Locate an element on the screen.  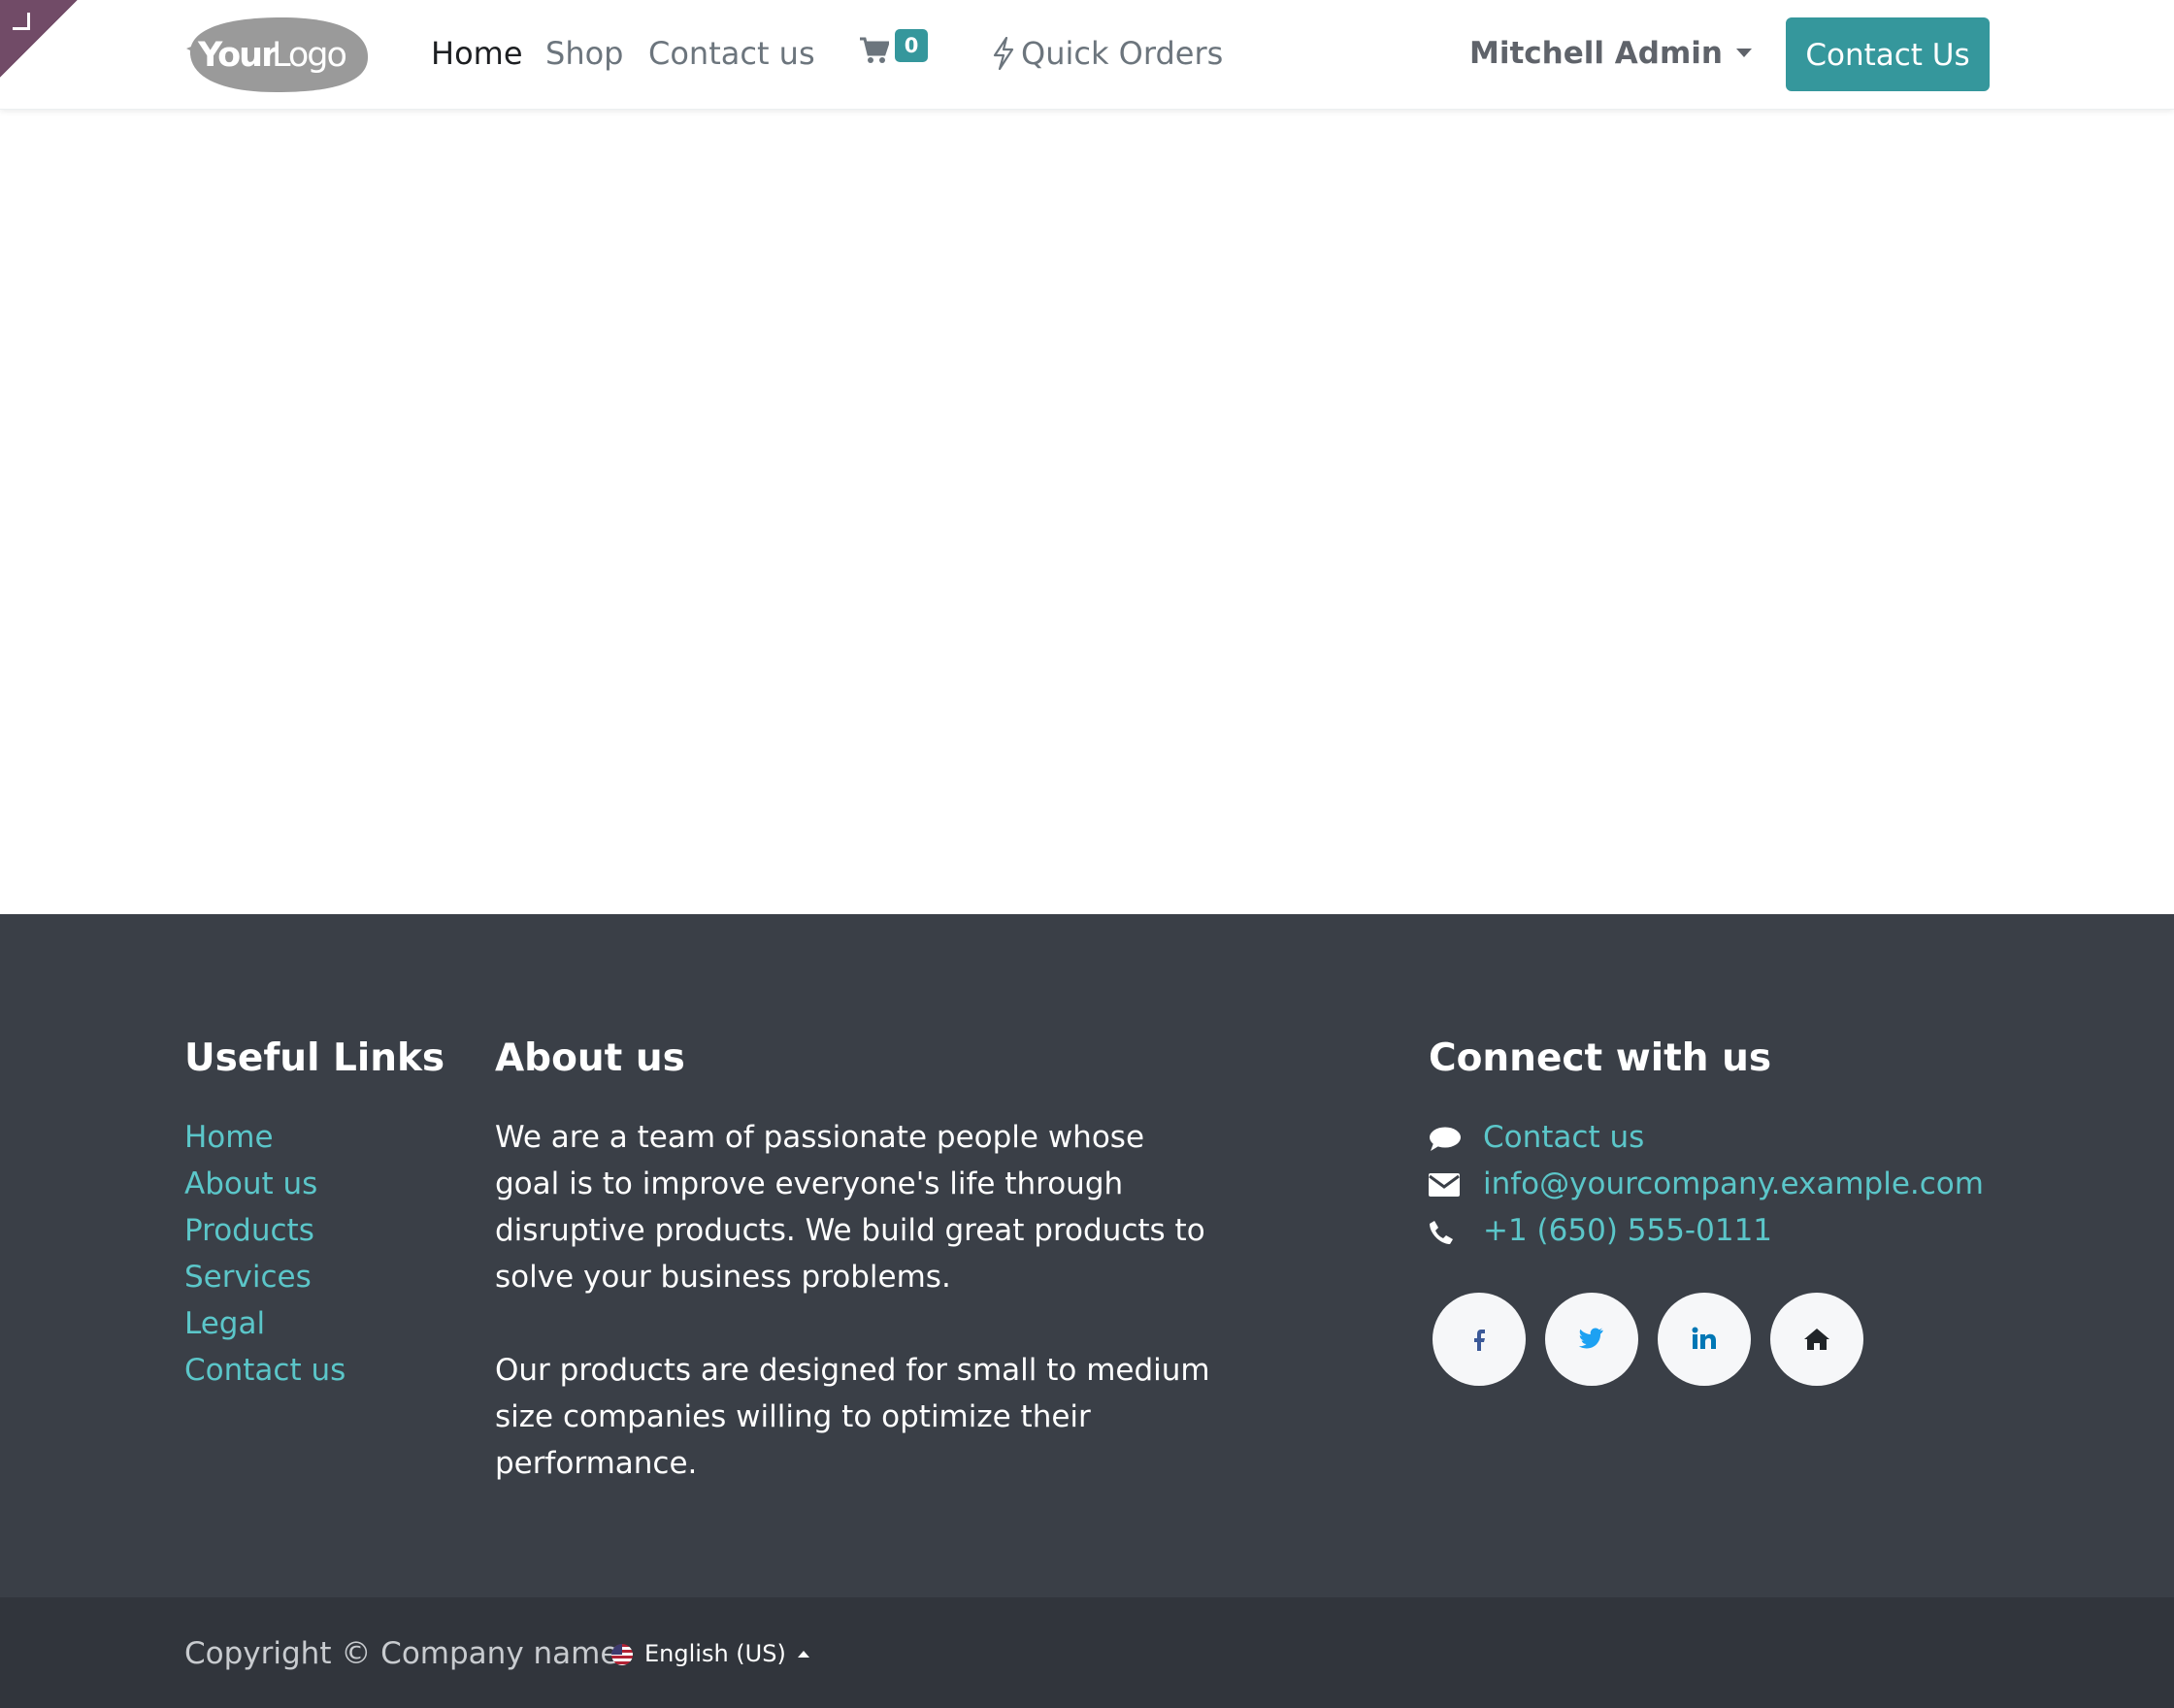
corner-icon is located at coordinates (21, 21).